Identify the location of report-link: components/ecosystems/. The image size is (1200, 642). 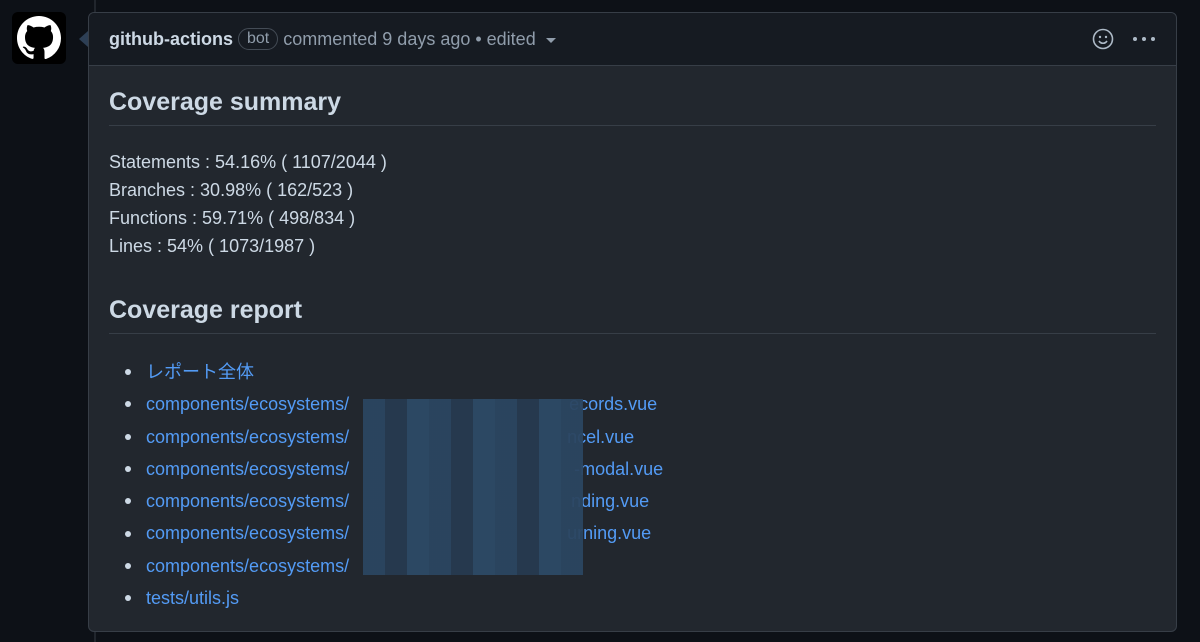
(247, 566).